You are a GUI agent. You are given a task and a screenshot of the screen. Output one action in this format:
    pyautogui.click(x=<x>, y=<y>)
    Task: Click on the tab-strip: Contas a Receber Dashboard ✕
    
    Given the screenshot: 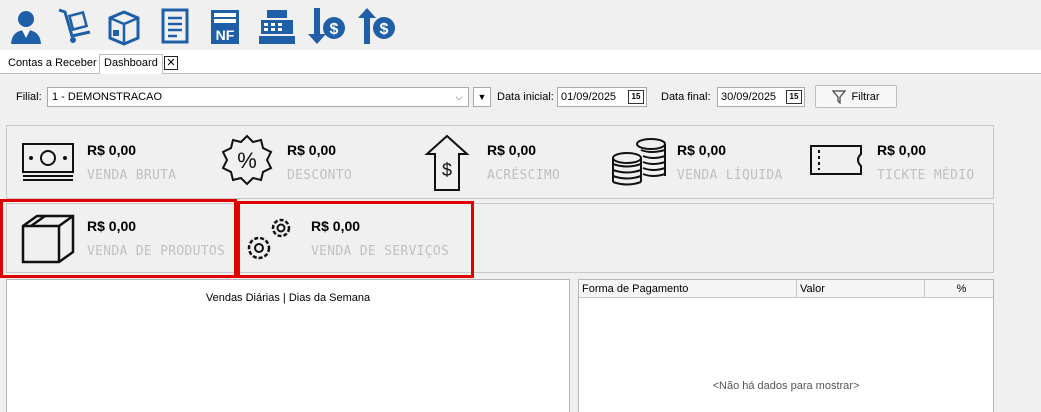 What is the action you would take?
    pyautogui.click(x=520, y=62)
    